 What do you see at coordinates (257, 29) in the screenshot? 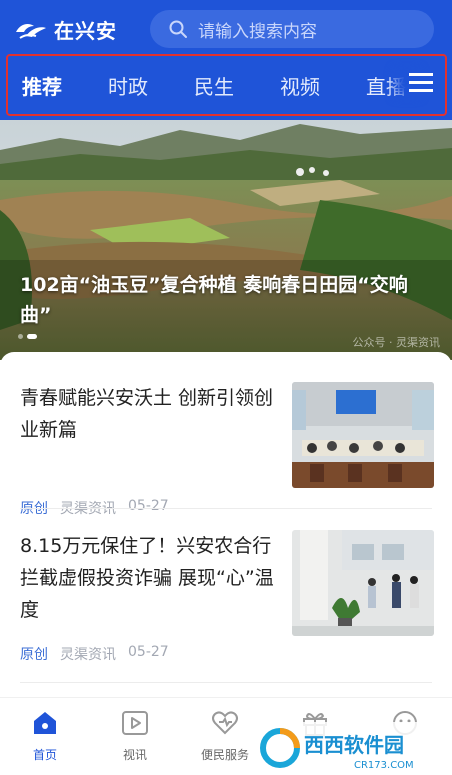
I see `search-input: 请输入搜索内容` at bounding box center [257, 29].